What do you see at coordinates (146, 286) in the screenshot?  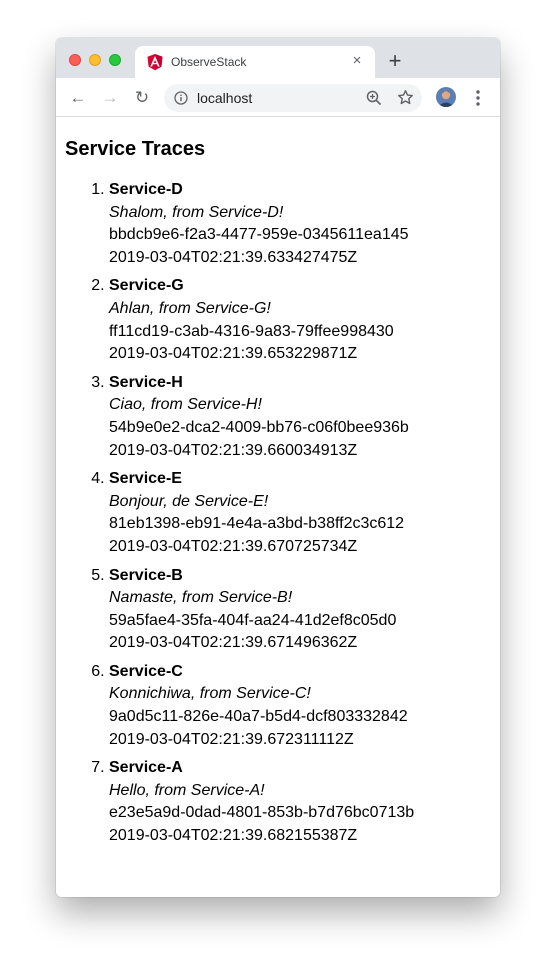 I see `service-name: Service-G` at bounding box center [146, 286].